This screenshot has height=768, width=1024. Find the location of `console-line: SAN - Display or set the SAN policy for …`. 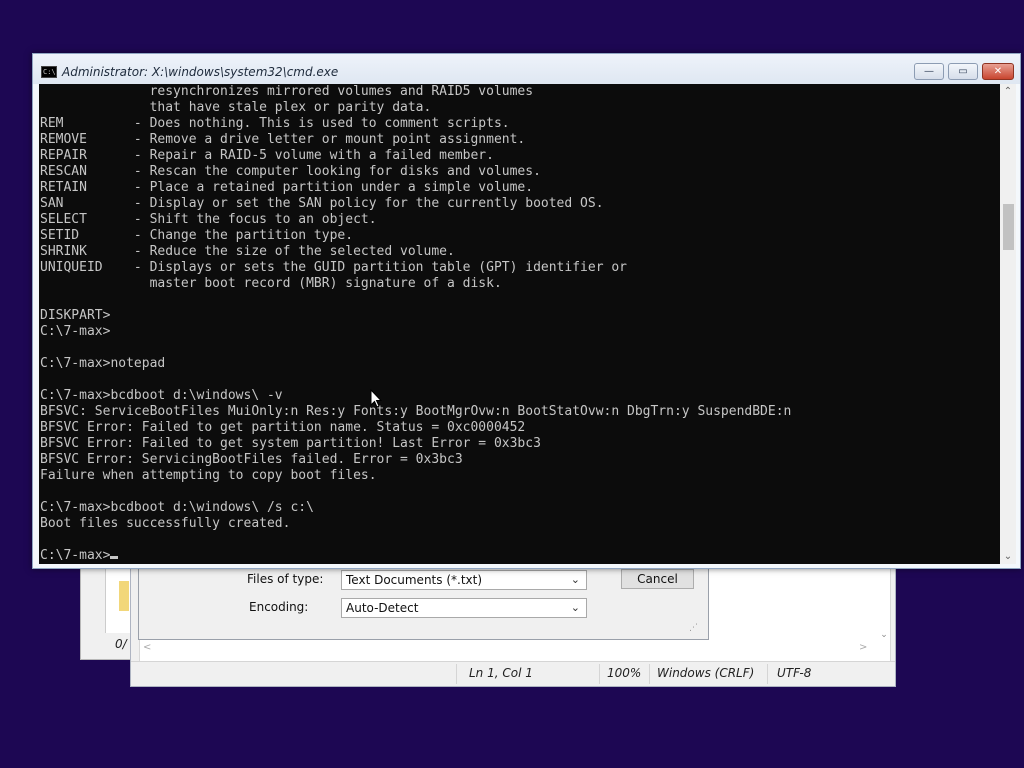

console-line: SAN - Display or set the SAN policy for … is located at coordinates (322, 203).